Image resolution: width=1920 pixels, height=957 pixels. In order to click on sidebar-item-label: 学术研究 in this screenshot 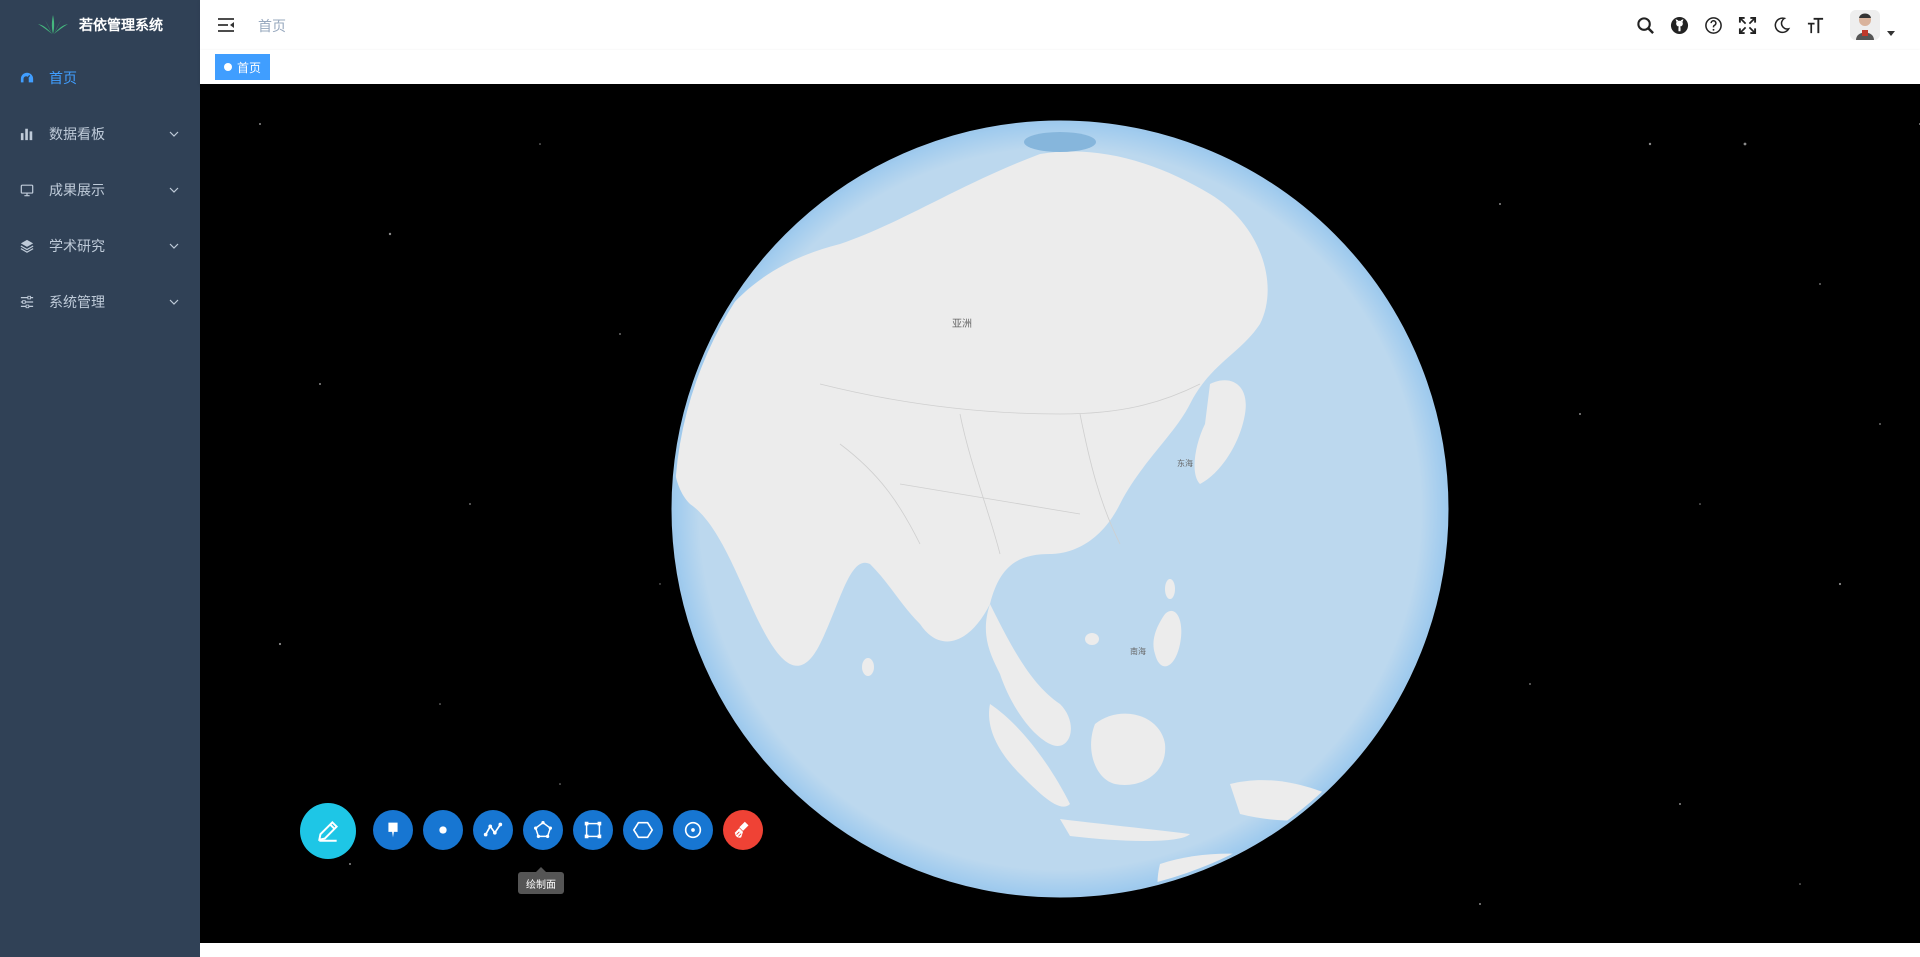, I will do `click(77, 246)`.